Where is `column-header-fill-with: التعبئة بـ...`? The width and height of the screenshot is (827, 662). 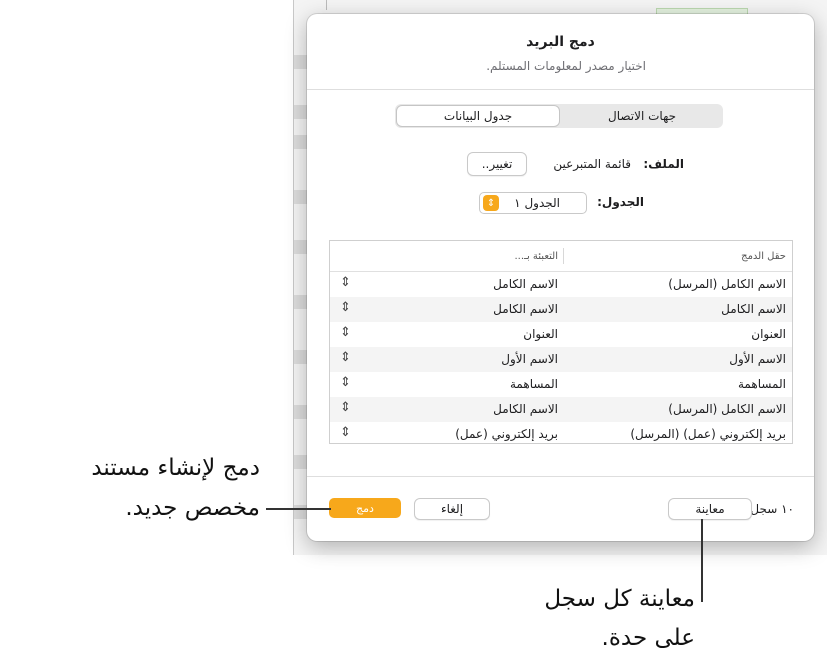 column-header-fill-with: التعبئة بـ... is located at coordinates (536, 256).